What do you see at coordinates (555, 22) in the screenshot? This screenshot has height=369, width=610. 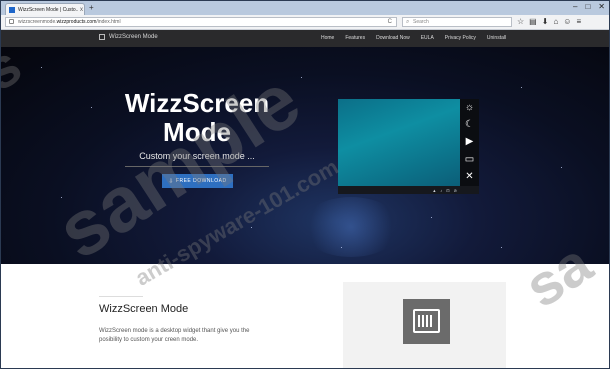 I see `home-icon: ⌂` at bounding box center [555, 22].